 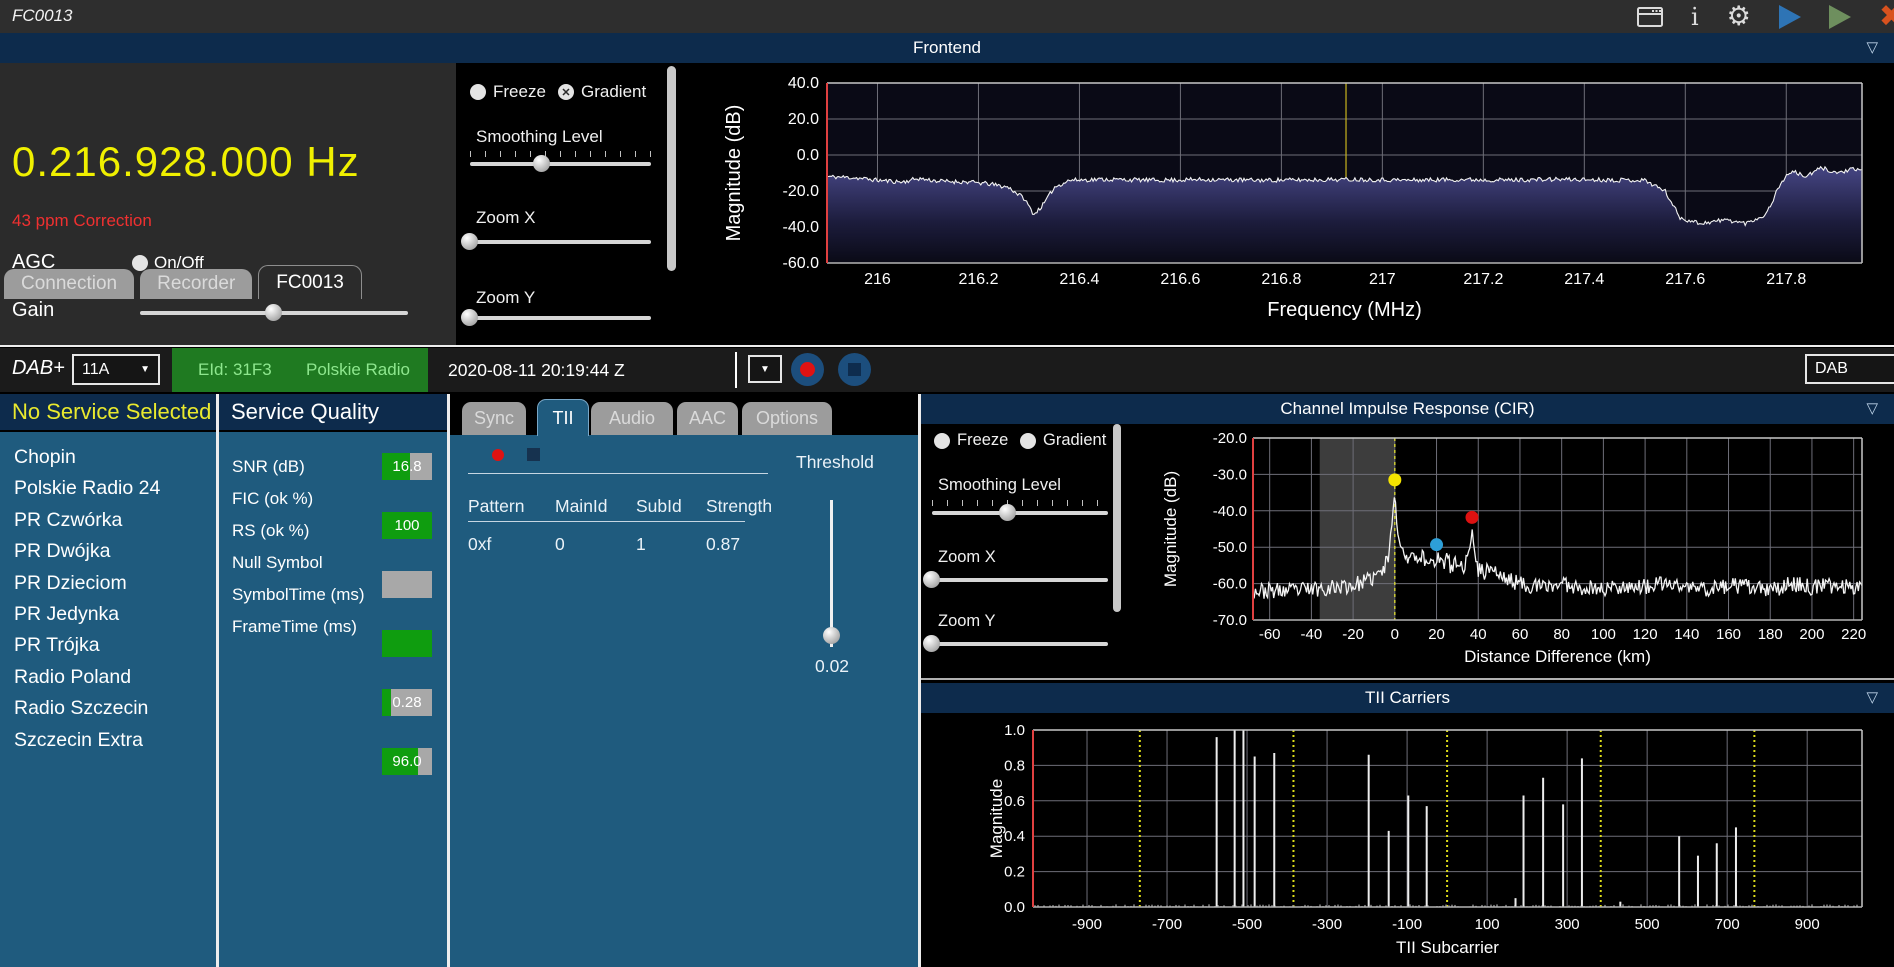 I want to click on tii-table-cell: 0, so click(x=560, y=544).